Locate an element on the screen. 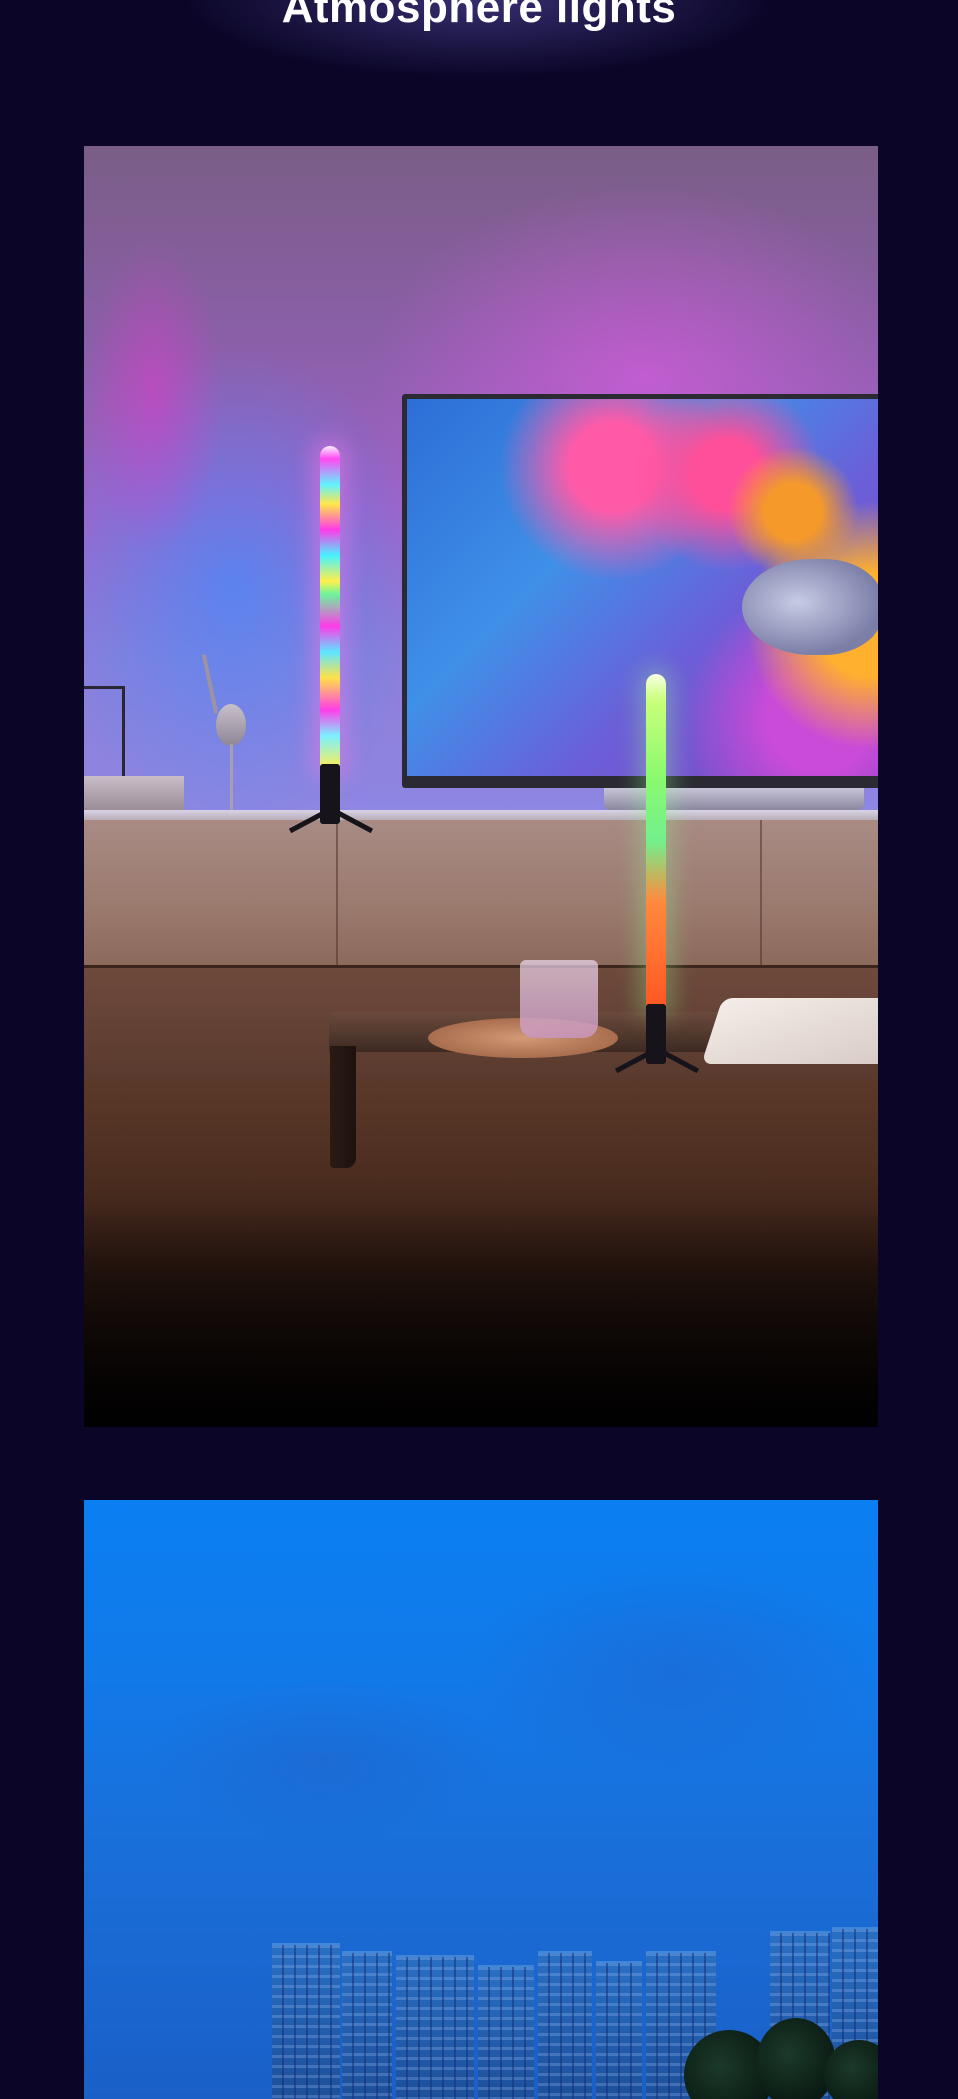 Image resolution: width=958 pixels, height=2099 pixels. rgb-light-bar-right is located at coordinates (656, 841).